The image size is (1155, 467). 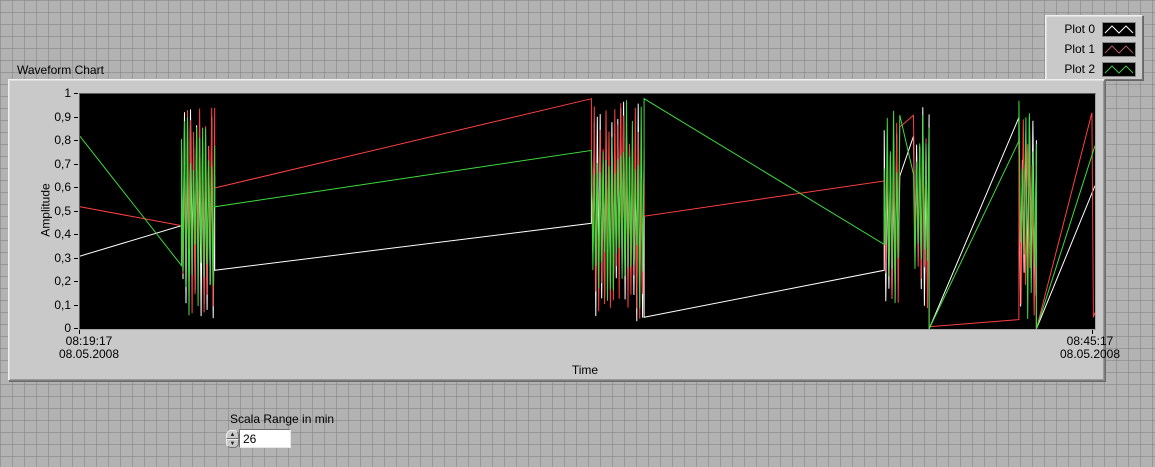 What do you see at coordinates (1079, 69) in the screenshot?
I see `legend-item-label: Plot 2` at bounding box center [1079, 69].